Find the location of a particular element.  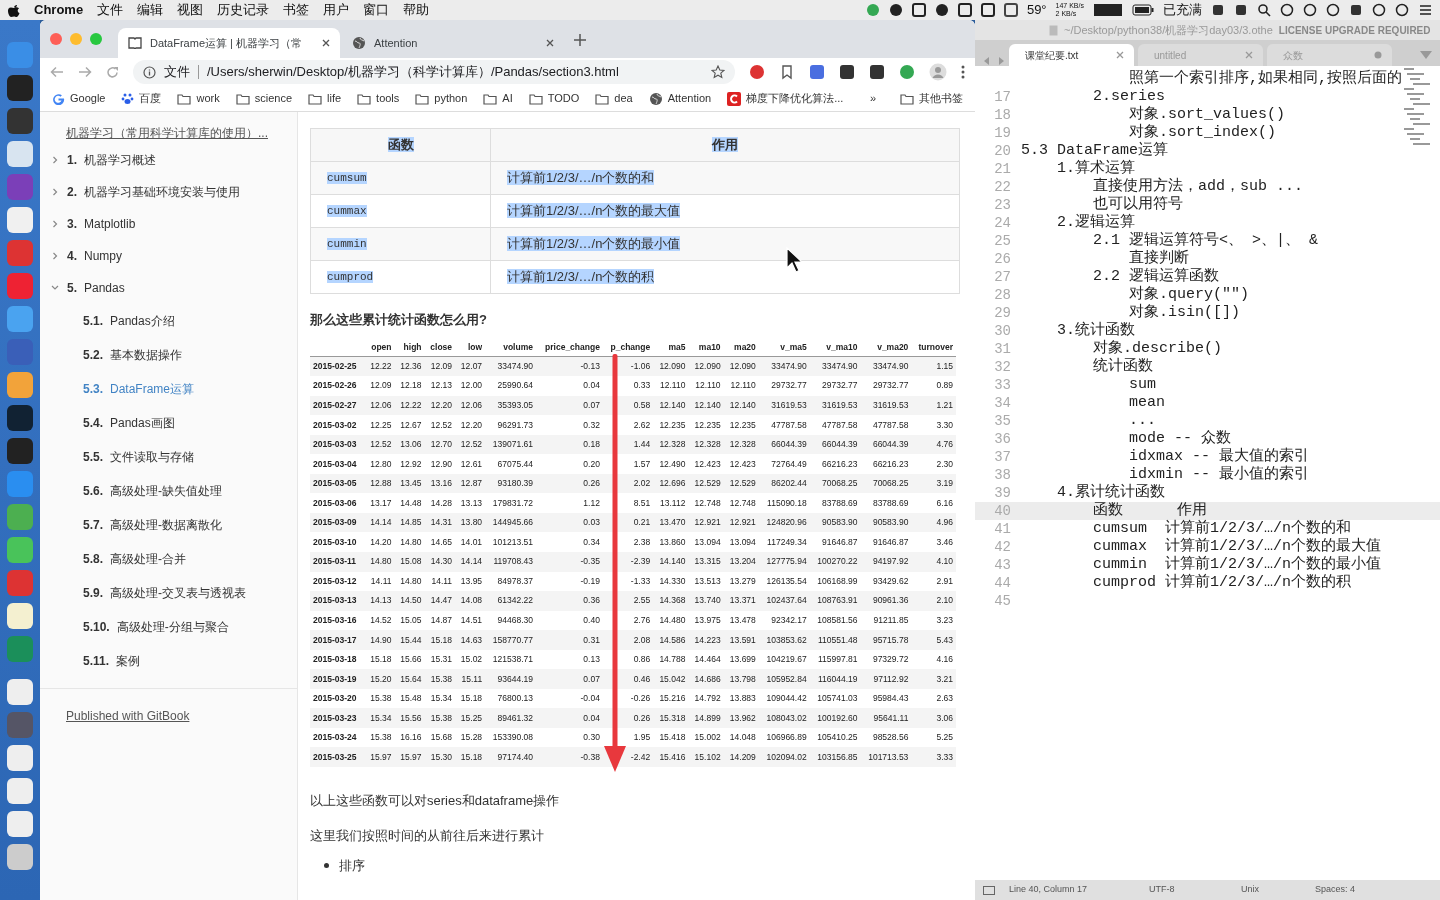

bookmark-item: 其他书签 is located at coordinates (931, 98).